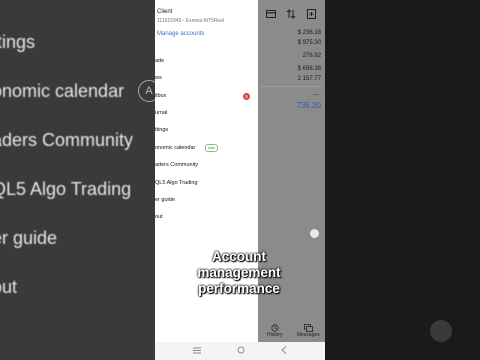  I want to click on panel-value: 2 157.77, so click(309, 79).